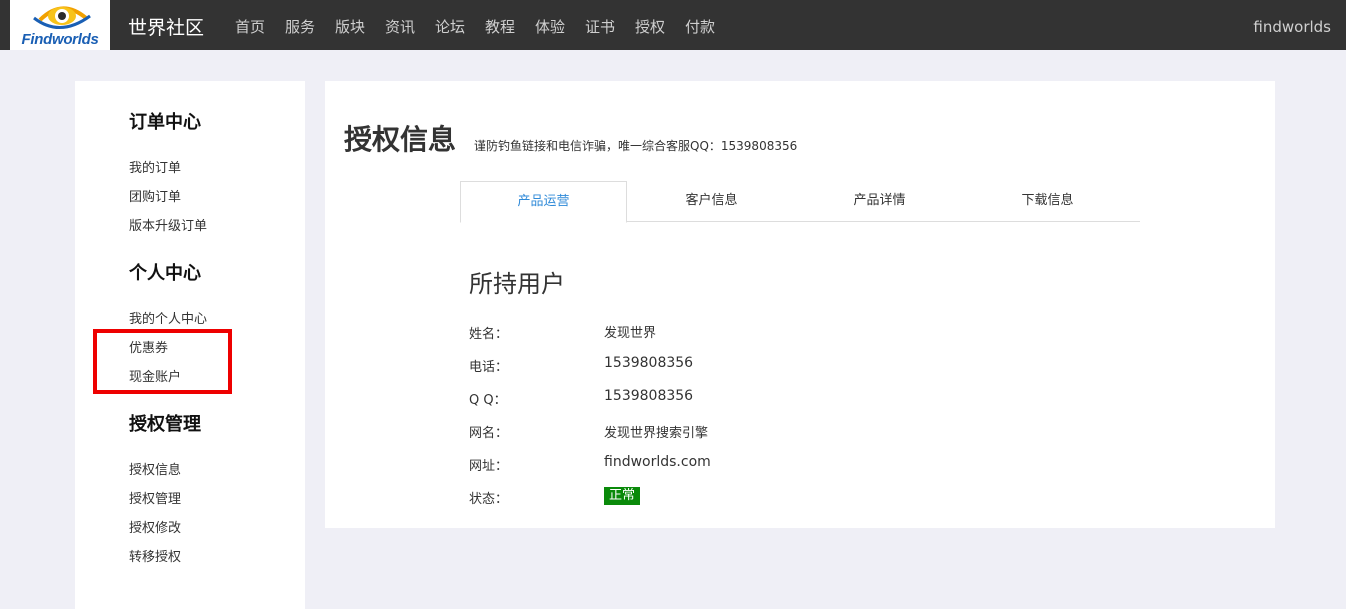 Image resolution: width=1346 pixels, height=609 pixels. I want to click on nav-home: 首页, so click(260, 26).